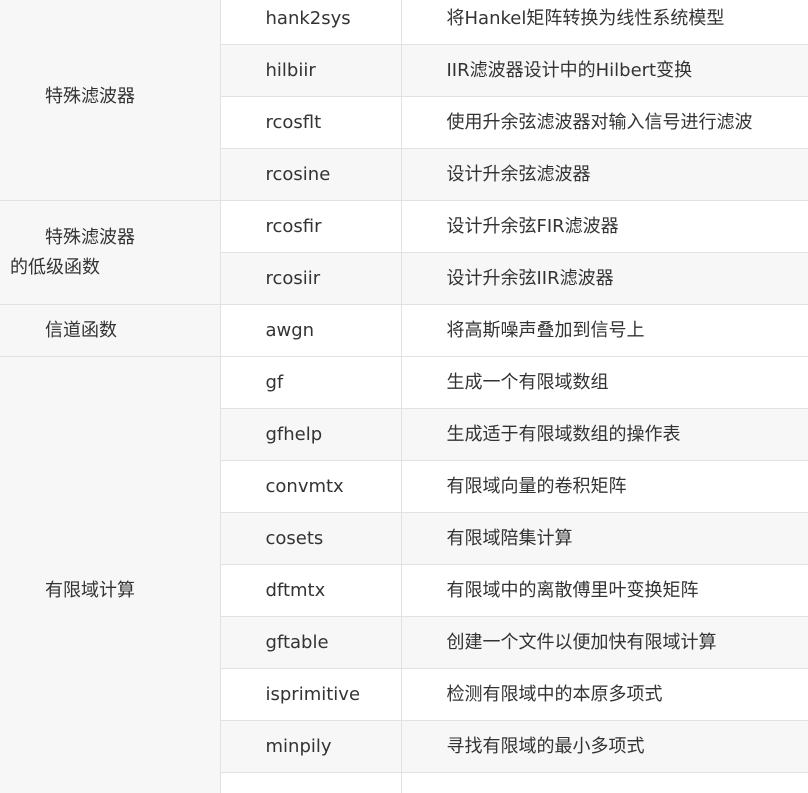 The height and width of the screenshot is (793, 808). I want to click on table-row: 特殊滤波器的低级函数 rcosfir 设计升余弦FIR滤波器, so click(404, 252).